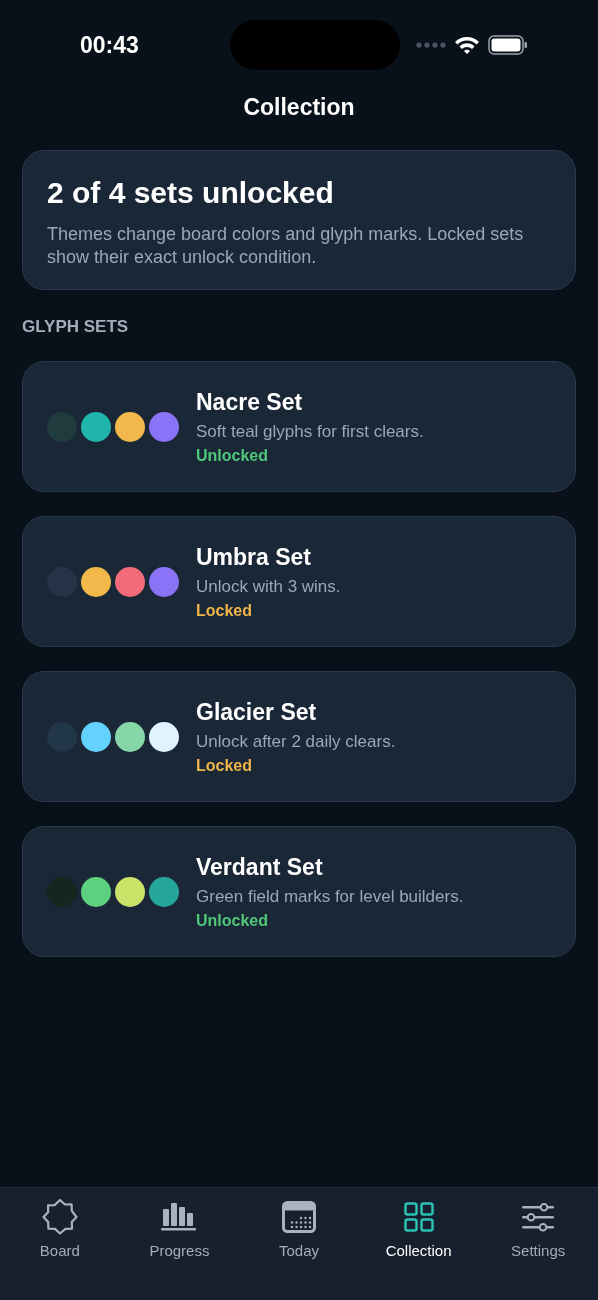  Describe the element at coordinates (110, 45) in the screenshot. I see `status-time: 00:43` at that location.